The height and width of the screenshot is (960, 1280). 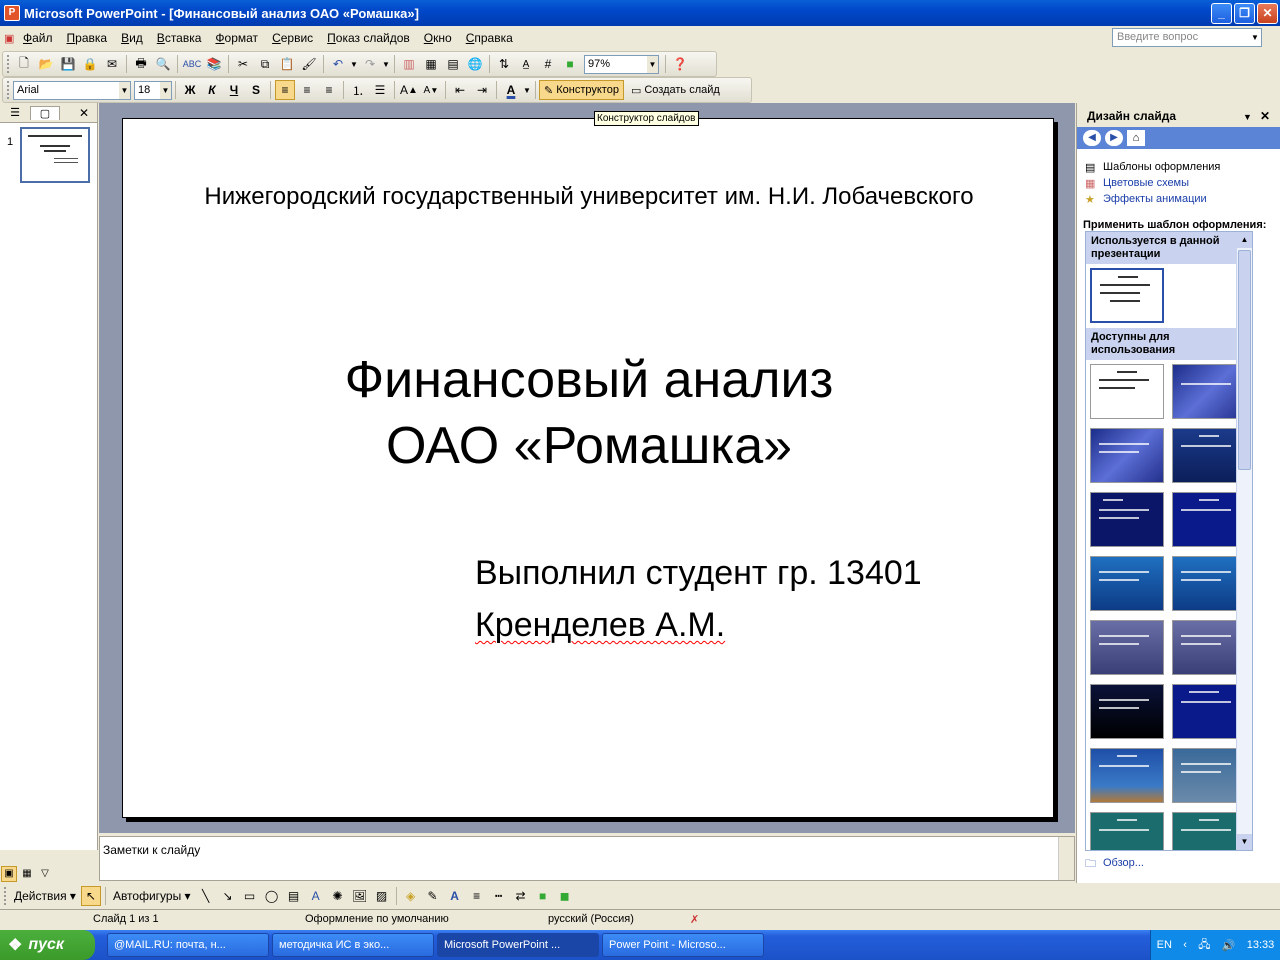 I want to click on normal-view-icon: ▣, so click(x=9, y=873).